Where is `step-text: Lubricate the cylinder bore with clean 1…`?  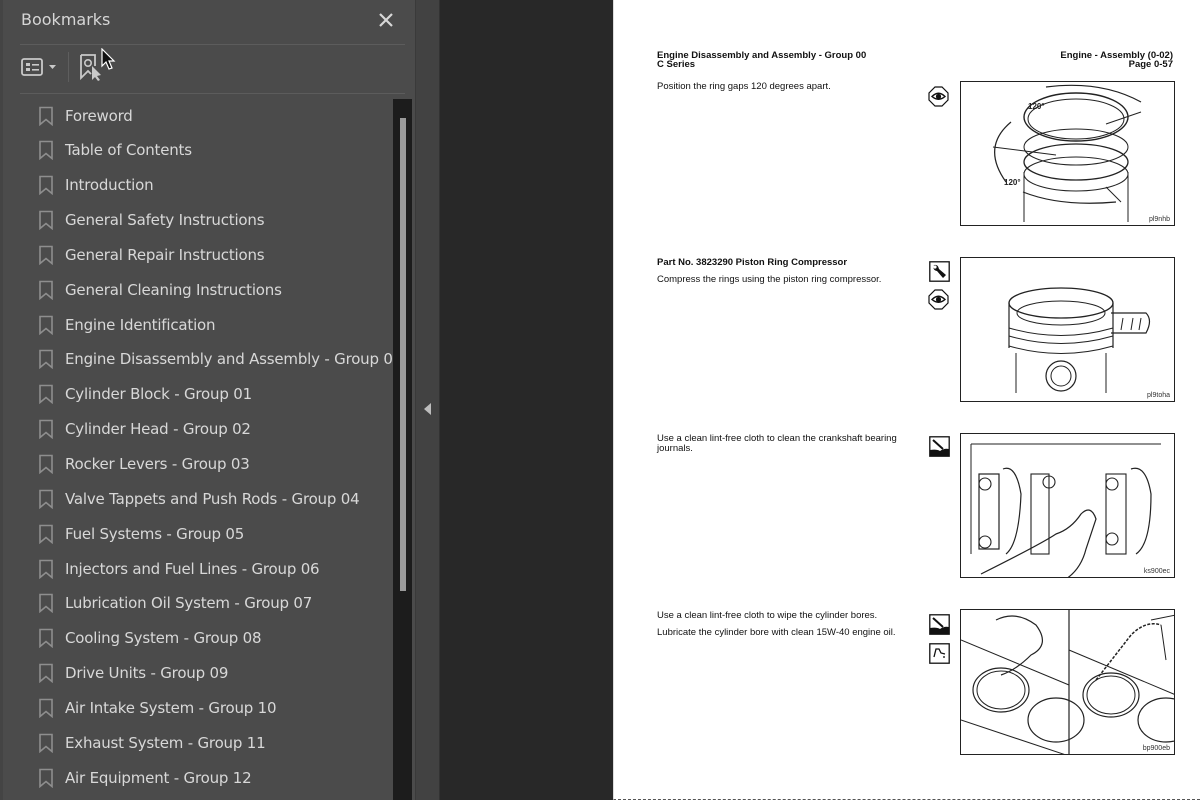
step-text: Lubricate the cylinder bore with clean 1… is located at coordinates (776, 632).